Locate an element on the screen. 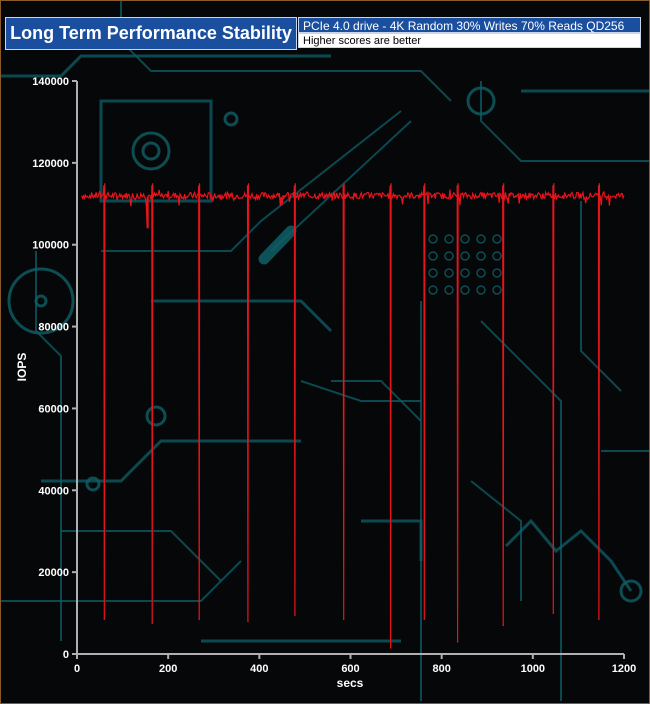 The image size is (650, 704). y-tick-label: 40000 is located at coordinates (53, 491).